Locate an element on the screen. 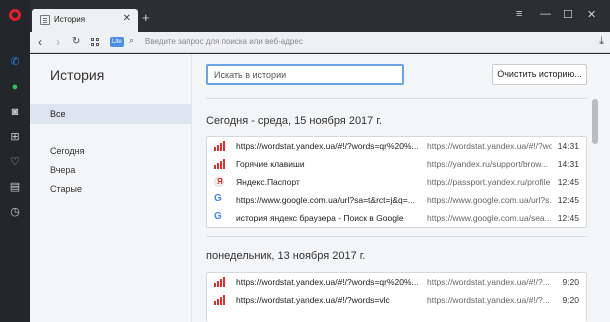 This screenshot has height=322, width=610. close-tab-icon: ✕ is located at coordinates (127, 18).